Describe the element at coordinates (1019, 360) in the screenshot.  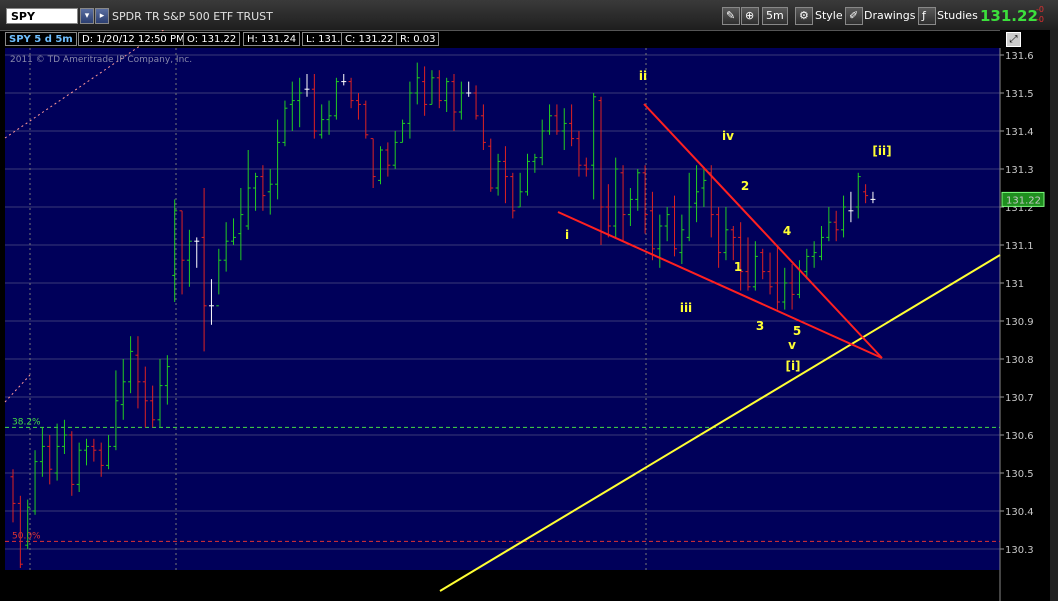
I see `y-tick-label: 130.8` at that location.